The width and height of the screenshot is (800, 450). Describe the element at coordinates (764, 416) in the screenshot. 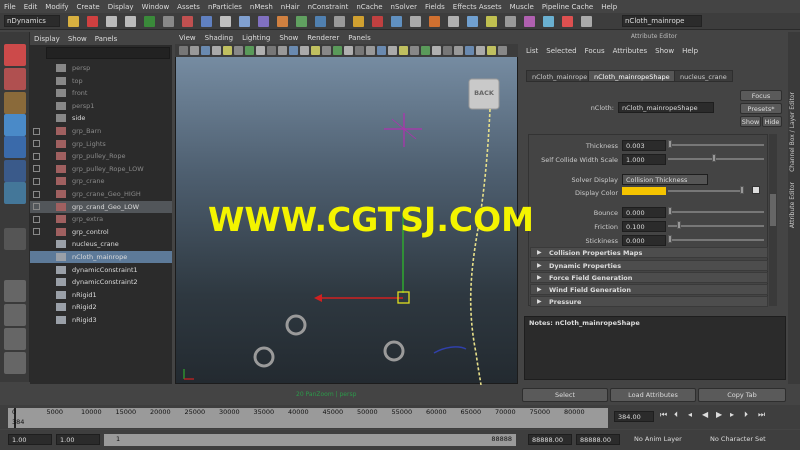

I see `go-to-end-icon: ⏭` at that location.